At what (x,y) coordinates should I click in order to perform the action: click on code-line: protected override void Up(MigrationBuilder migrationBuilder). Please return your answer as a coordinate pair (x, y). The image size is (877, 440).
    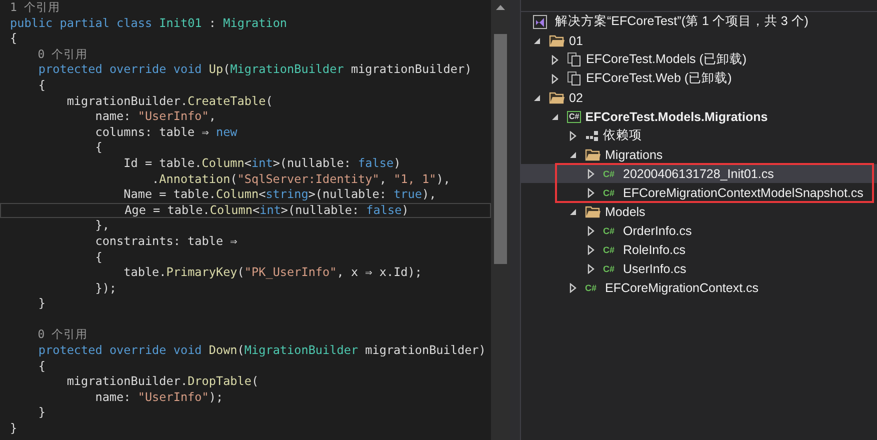
    Looking at the image, I should click on (255, 70).